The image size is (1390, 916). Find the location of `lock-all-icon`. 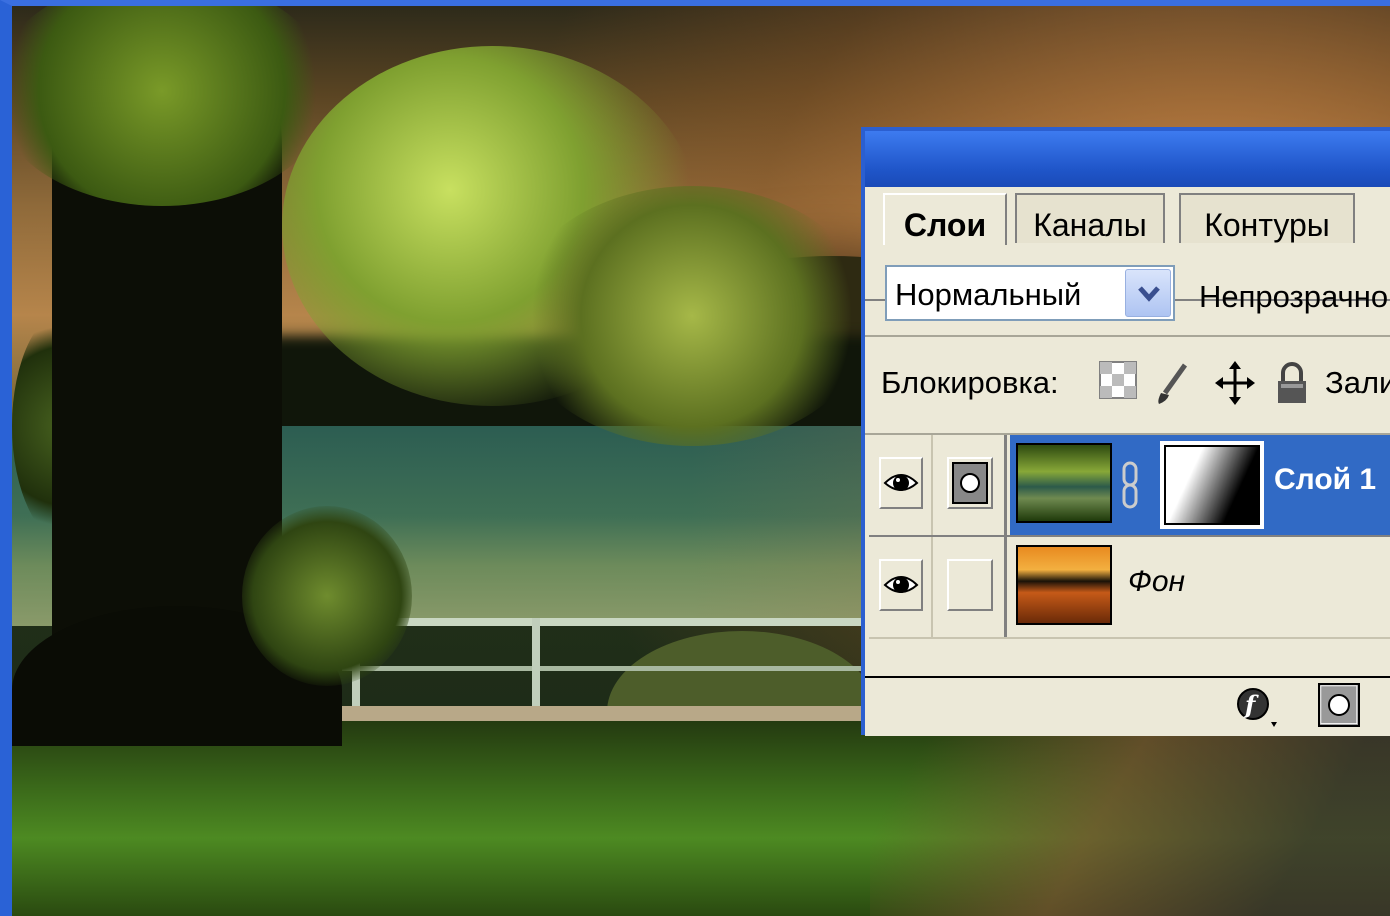

lock-all-icon is located at coordinates (1295, 383).